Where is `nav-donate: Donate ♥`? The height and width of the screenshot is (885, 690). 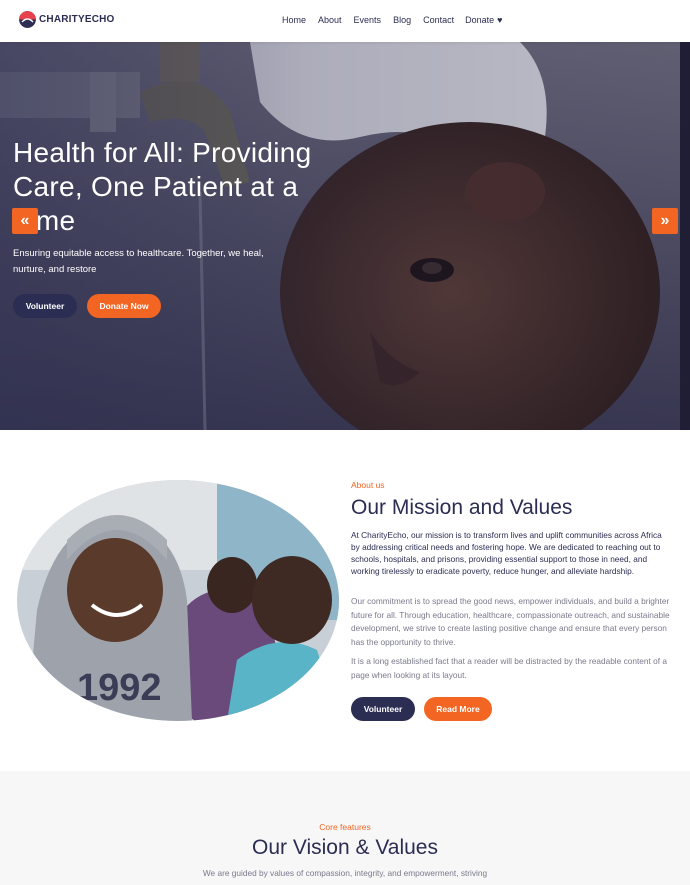 nav-donate: Donate ♥ is located at coordinates (483, 20).